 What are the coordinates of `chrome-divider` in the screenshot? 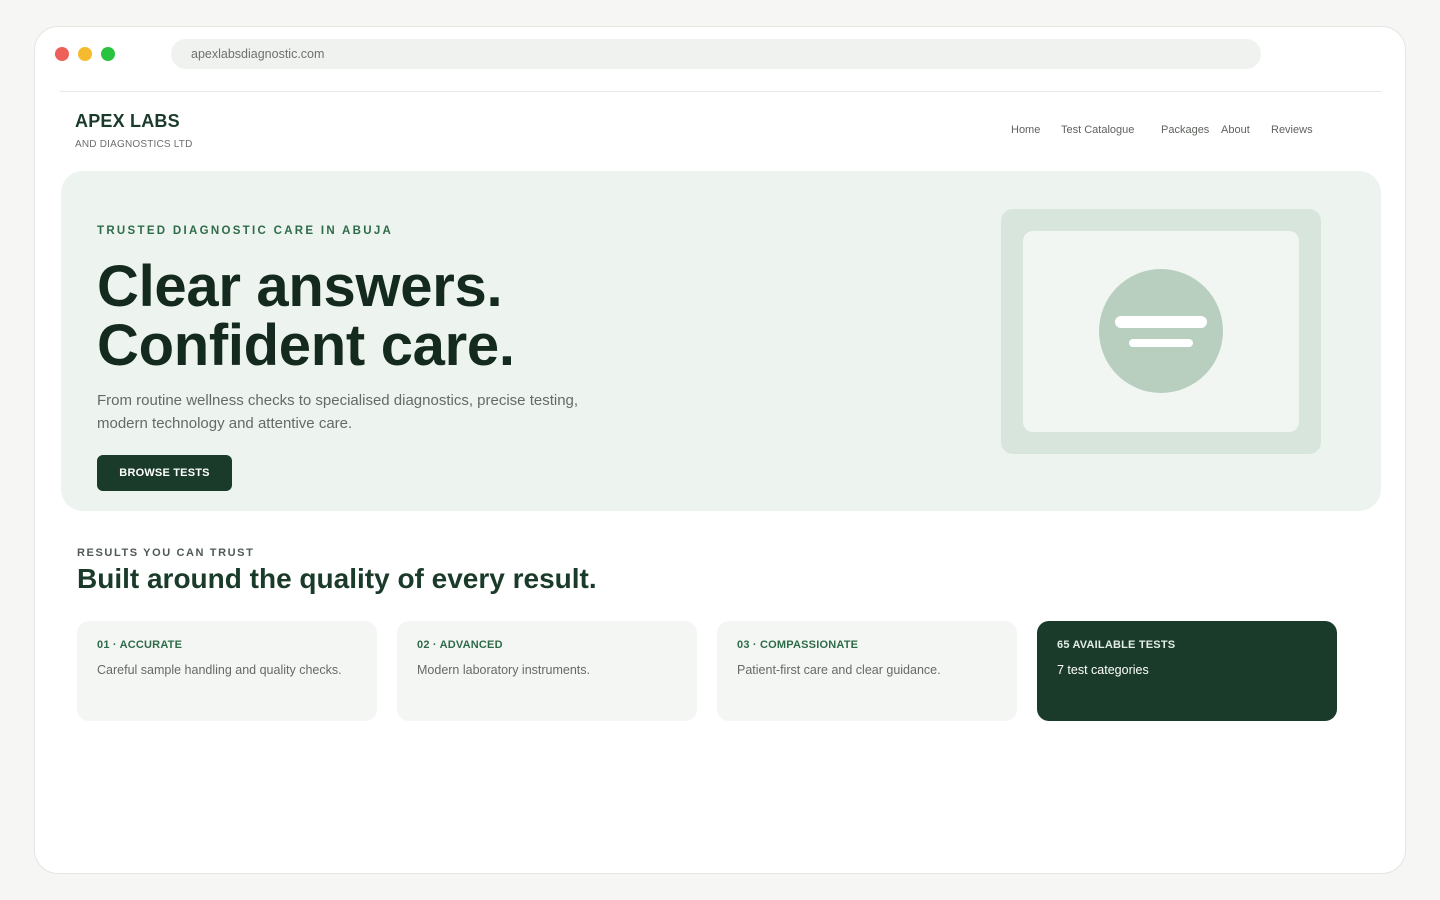 It's located at (721, 91).